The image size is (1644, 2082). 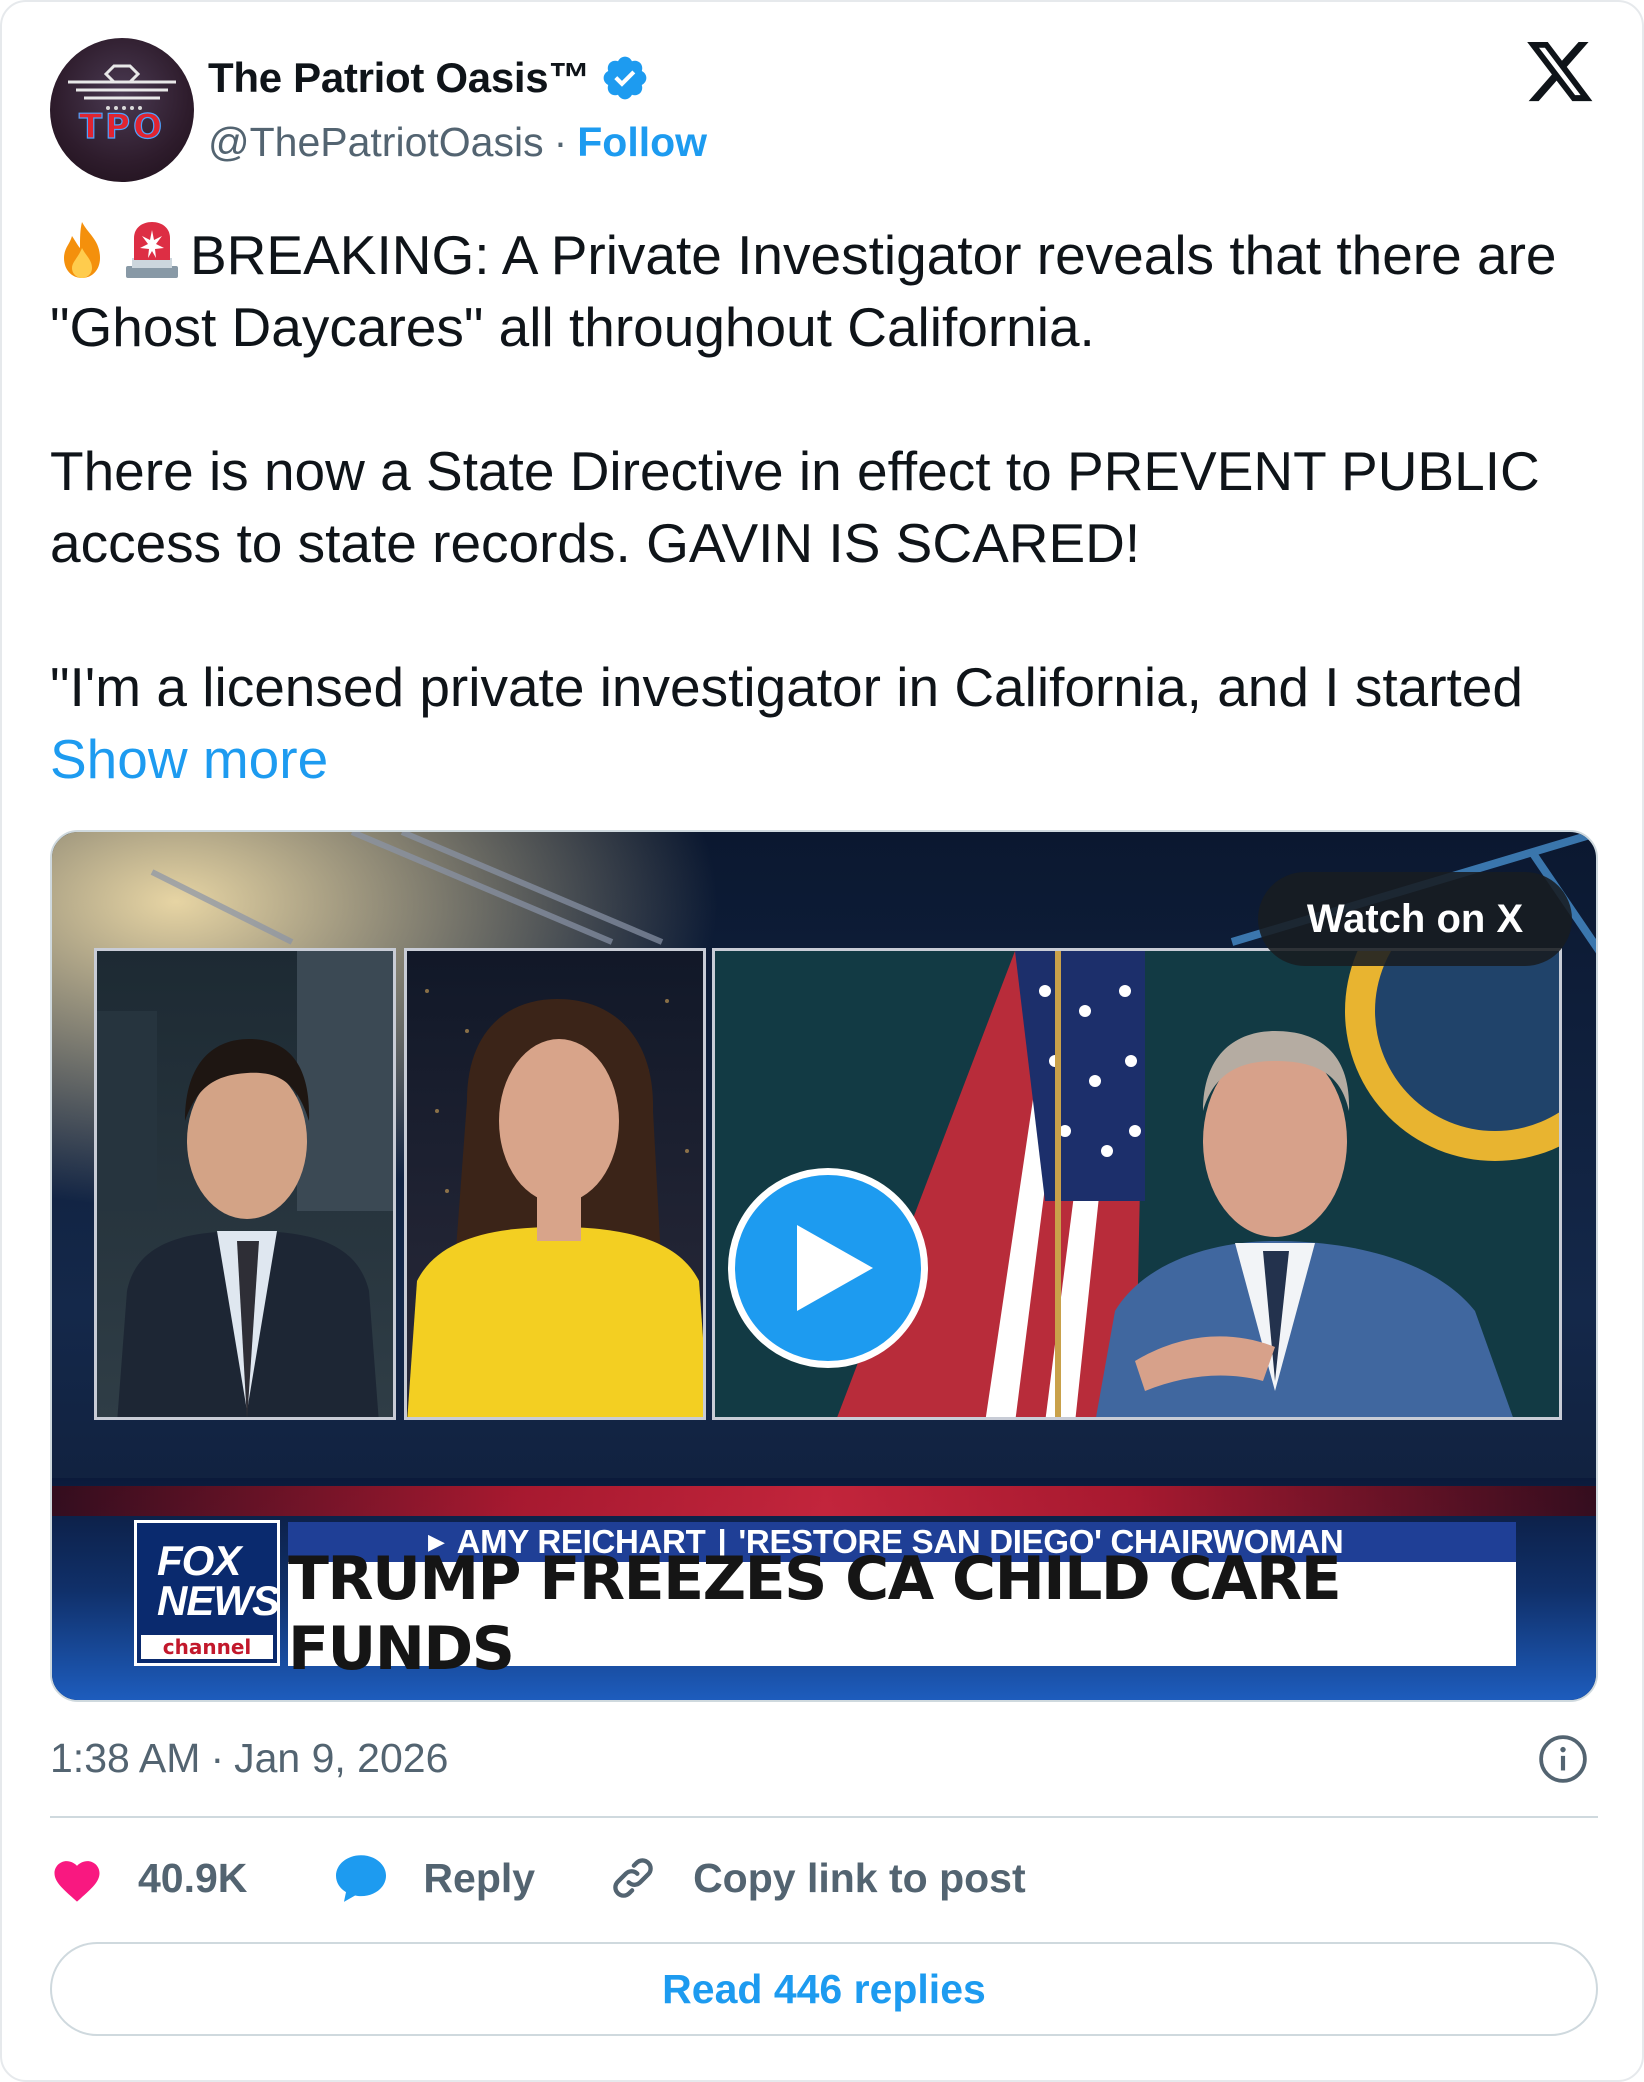 I want to click on like-button: 40.9K, so click(x=148, y=1878).